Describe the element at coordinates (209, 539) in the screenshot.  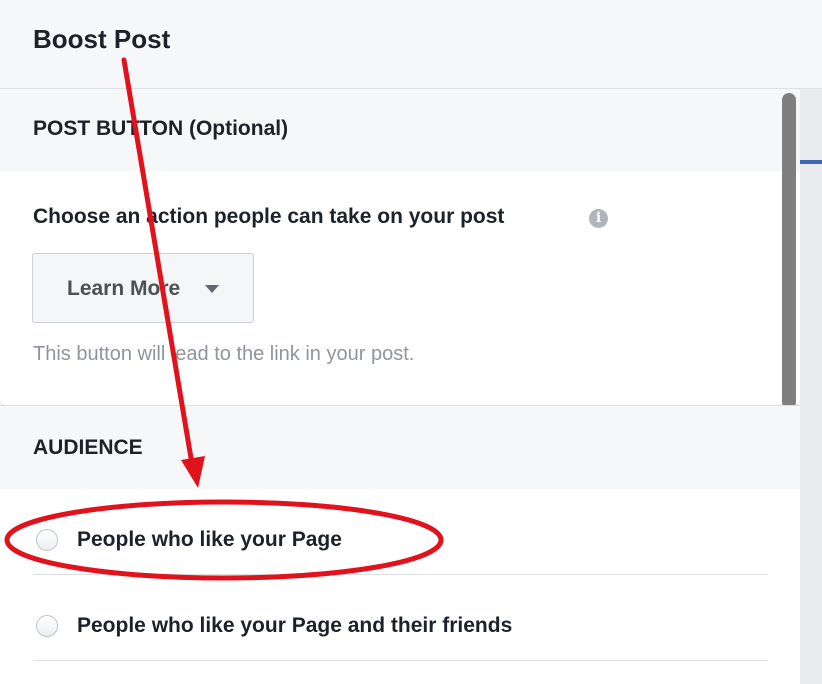
I see `audience-option-label: People who like your Page` at that location.